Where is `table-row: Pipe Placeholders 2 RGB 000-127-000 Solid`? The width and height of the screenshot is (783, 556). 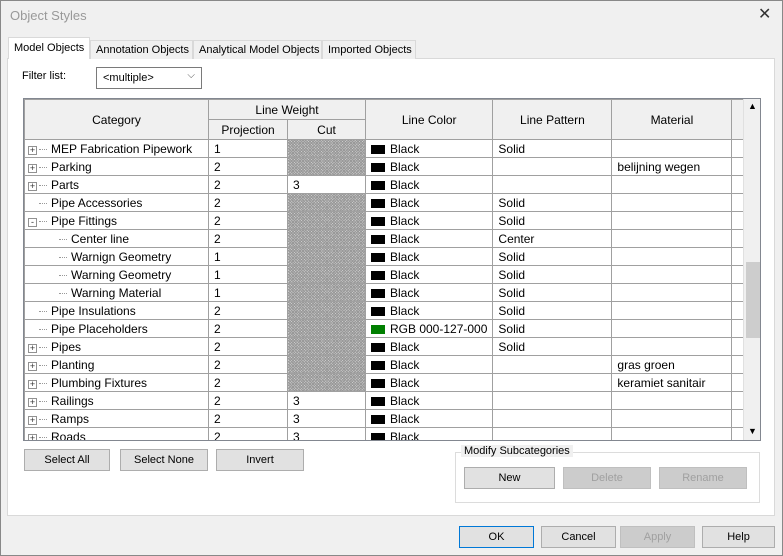 table-row: Pipe Placeholders 2 RGB 000-127-000 Solid is located at coordinates (388, 328).